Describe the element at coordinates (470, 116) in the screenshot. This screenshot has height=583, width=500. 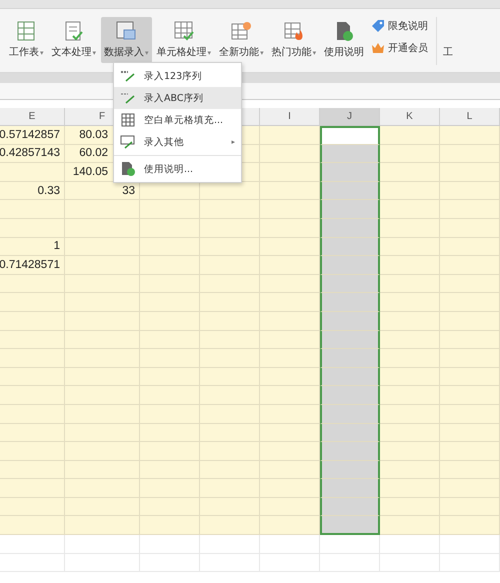
I see `column-header: L` at that location.